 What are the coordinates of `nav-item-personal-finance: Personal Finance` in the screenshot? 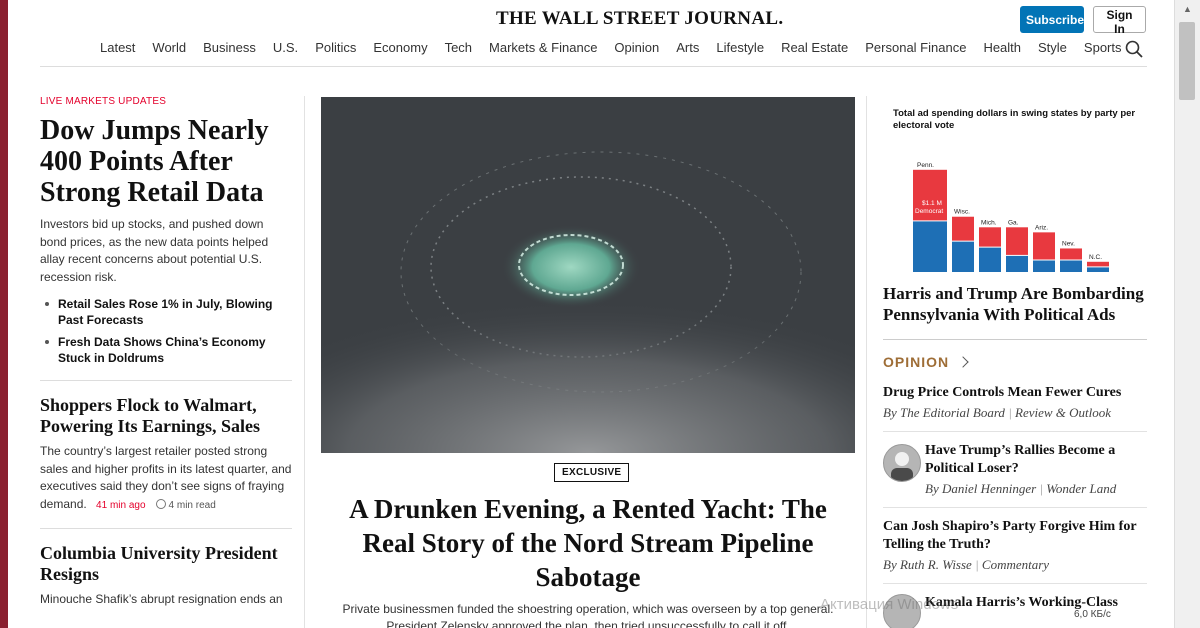 It's located at (915, 47).